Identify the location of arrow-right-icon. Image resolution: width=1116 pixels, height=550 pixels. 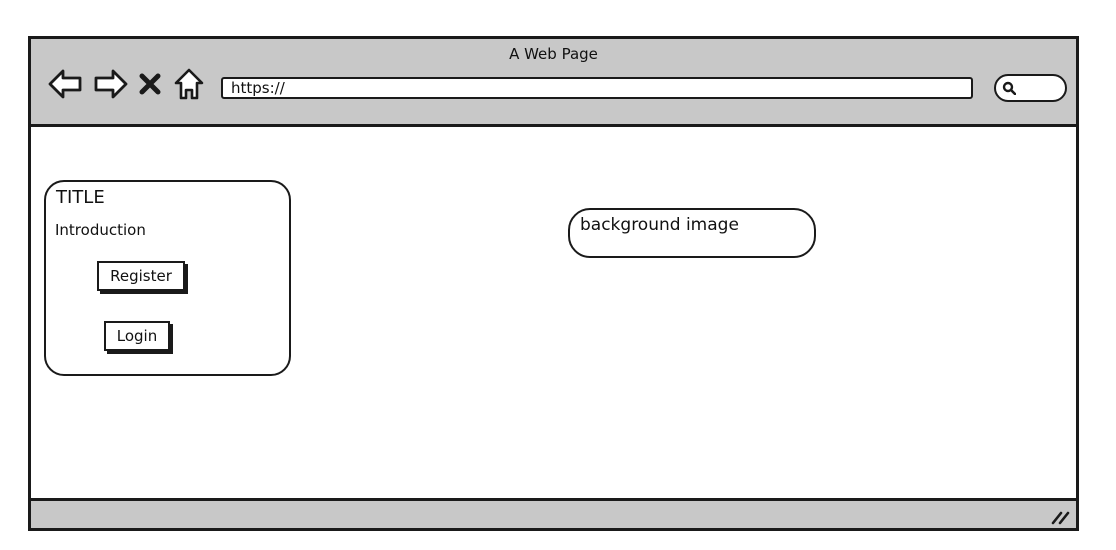
(111, 84).